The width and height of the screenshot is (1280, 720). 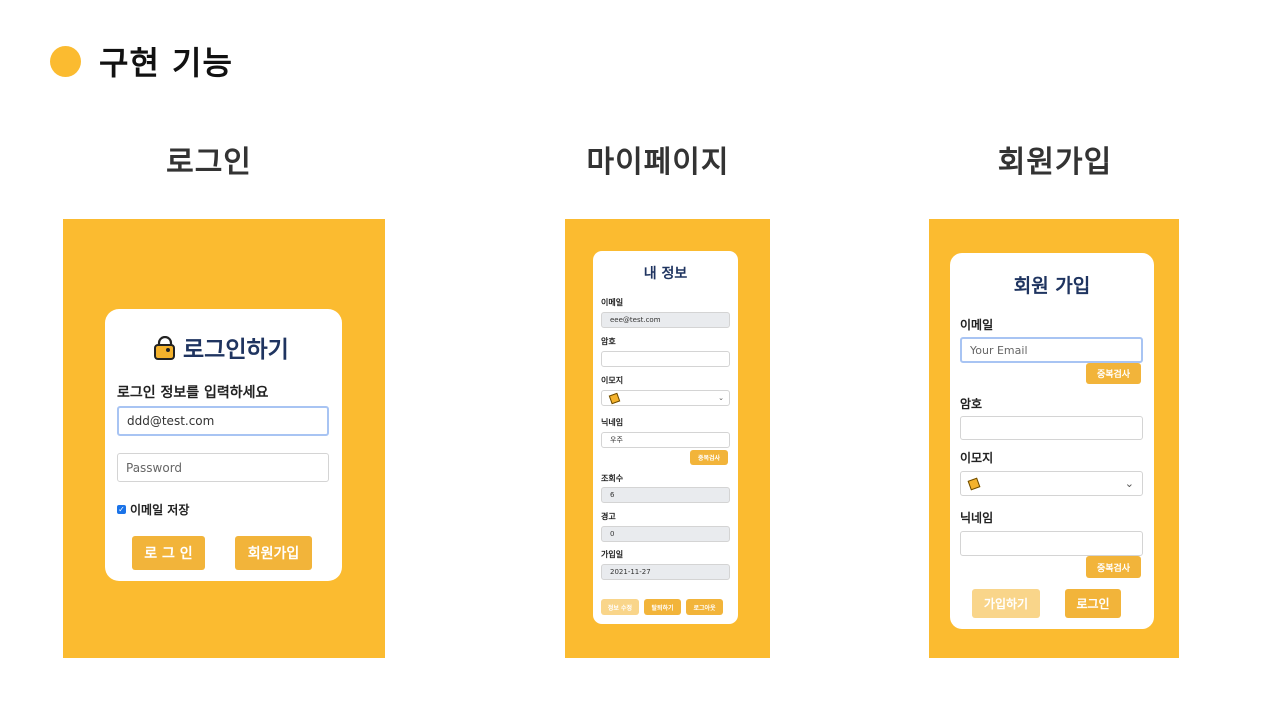 What do you see at coordinates (171, 421) in the screenshot?
I see `email-input-value: ddd@test.com` at bounding box center [171, 421].